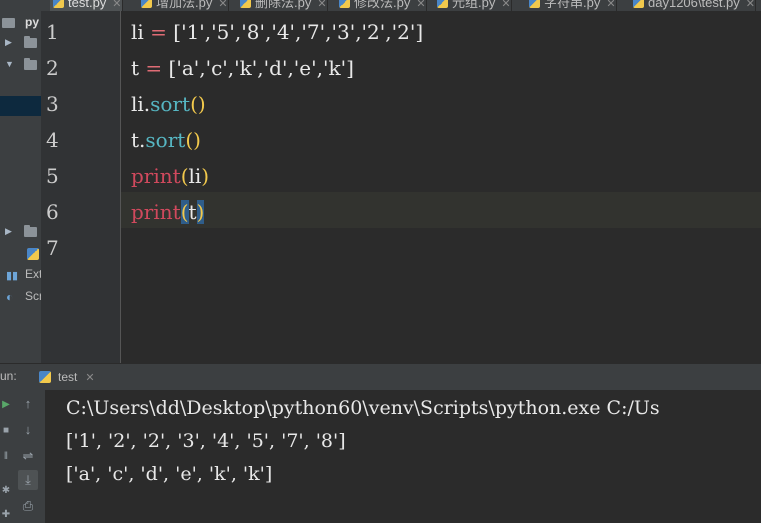  I want to click on run-side-toolbar: ▶ ■ ‖ ✱ ✚, so click(6, 456).